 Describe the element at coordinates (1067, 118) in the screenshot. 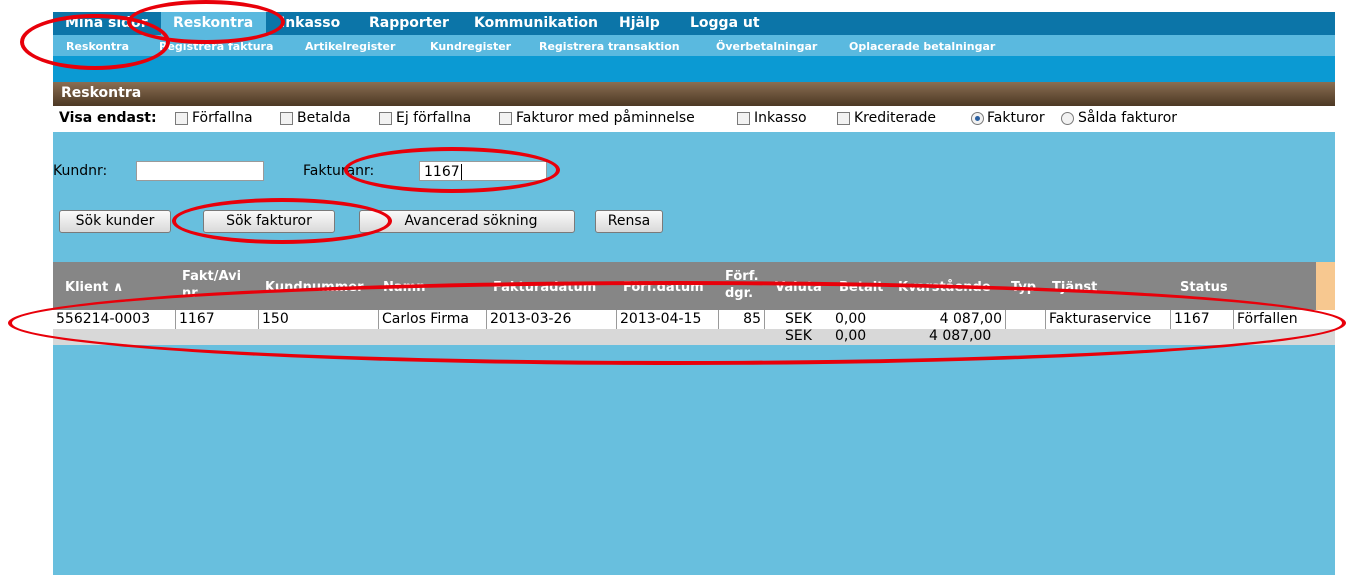

I see `radio-salda-fakturor` at that location.